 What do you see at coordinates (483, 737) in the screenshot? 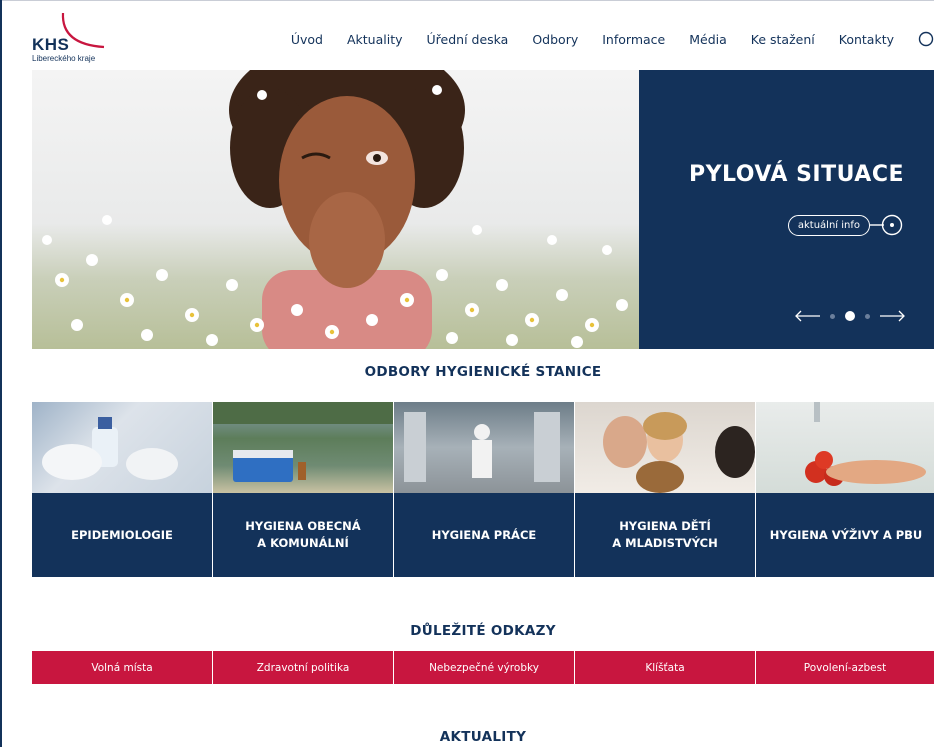
I see `news-heading: AKTUALITY` at bounding box center [483, 737].